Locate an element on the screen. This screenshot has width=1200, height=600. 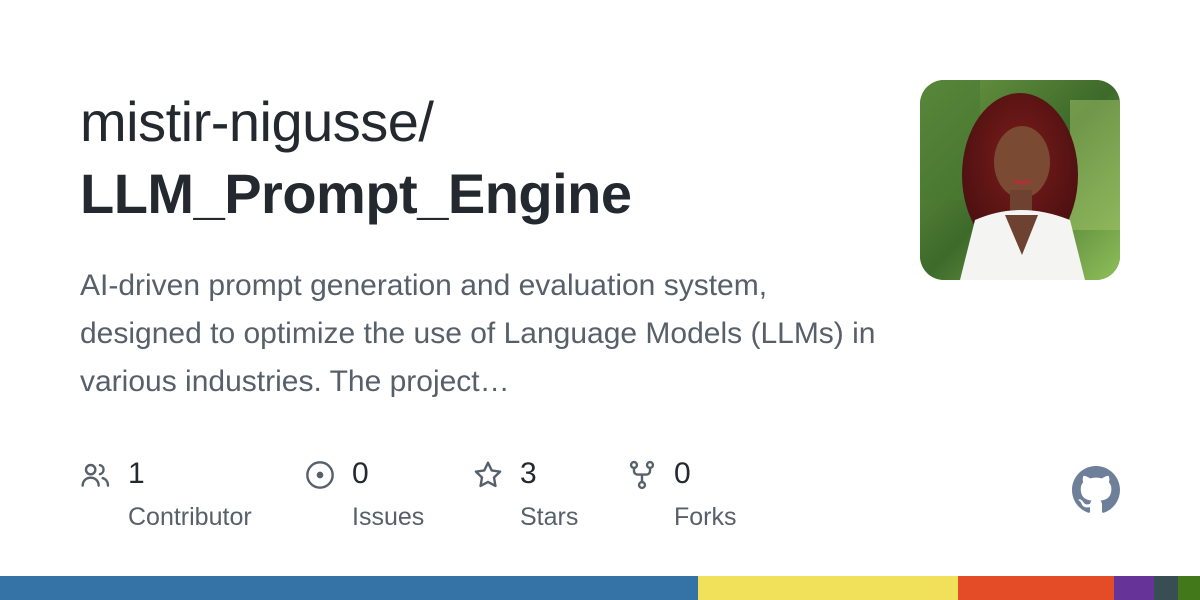
repo-name: LLM_Prompt_Engine is located at coordinates (480, 194).